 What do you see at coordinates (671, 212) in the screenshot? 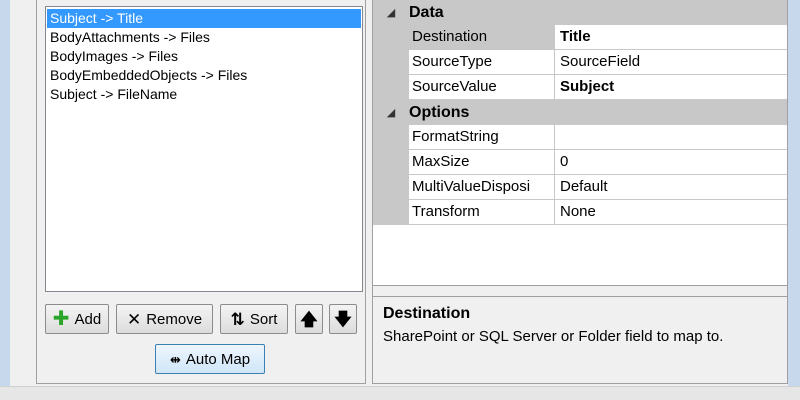
I see `property-value: None` at bounding box center [671, 212].